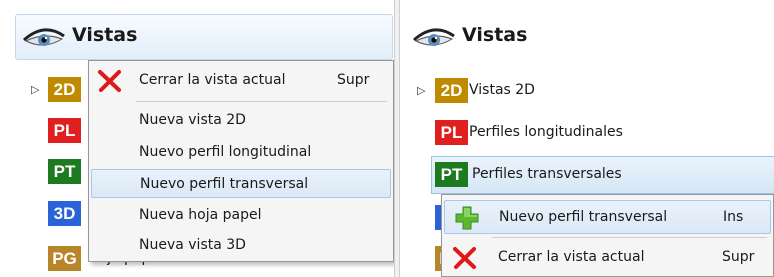 The height and width of the screenshot is (277, 774). What do you see at coordinates (192, 245) in the screenshot?
I see `menu-item-label: Nueva vista 3D` at bounding box center [192, 245].